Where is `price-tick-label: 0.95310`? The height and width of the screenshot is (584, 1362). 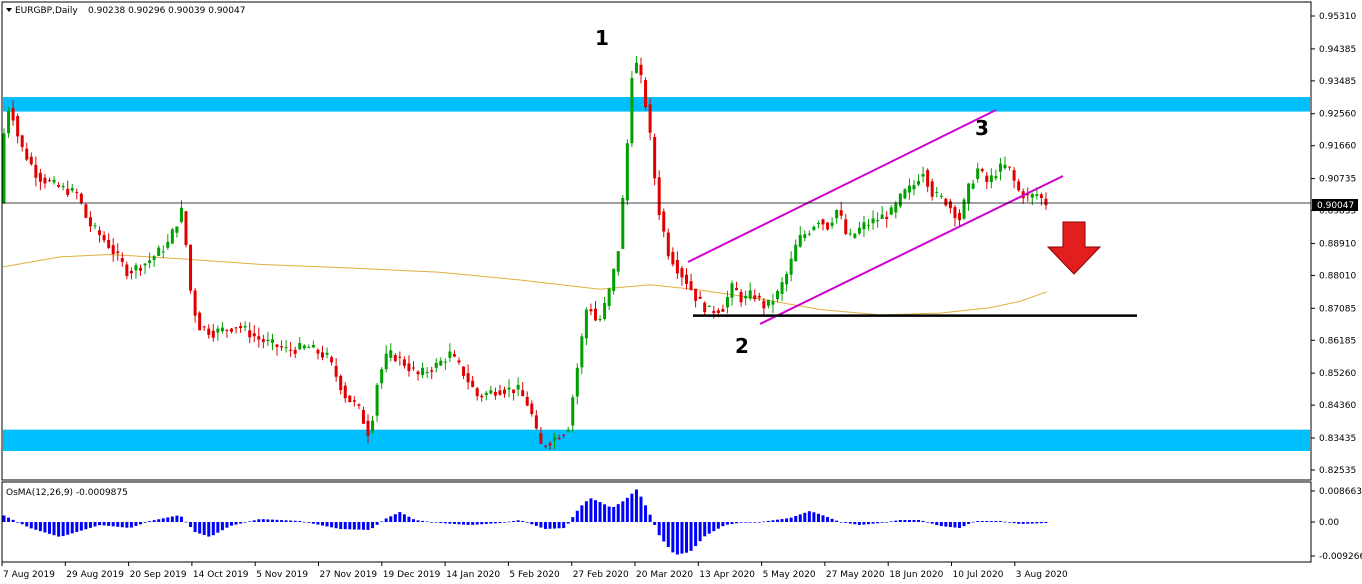
price-tick-label: 0.95310 is located at coordinates (1337, 17).